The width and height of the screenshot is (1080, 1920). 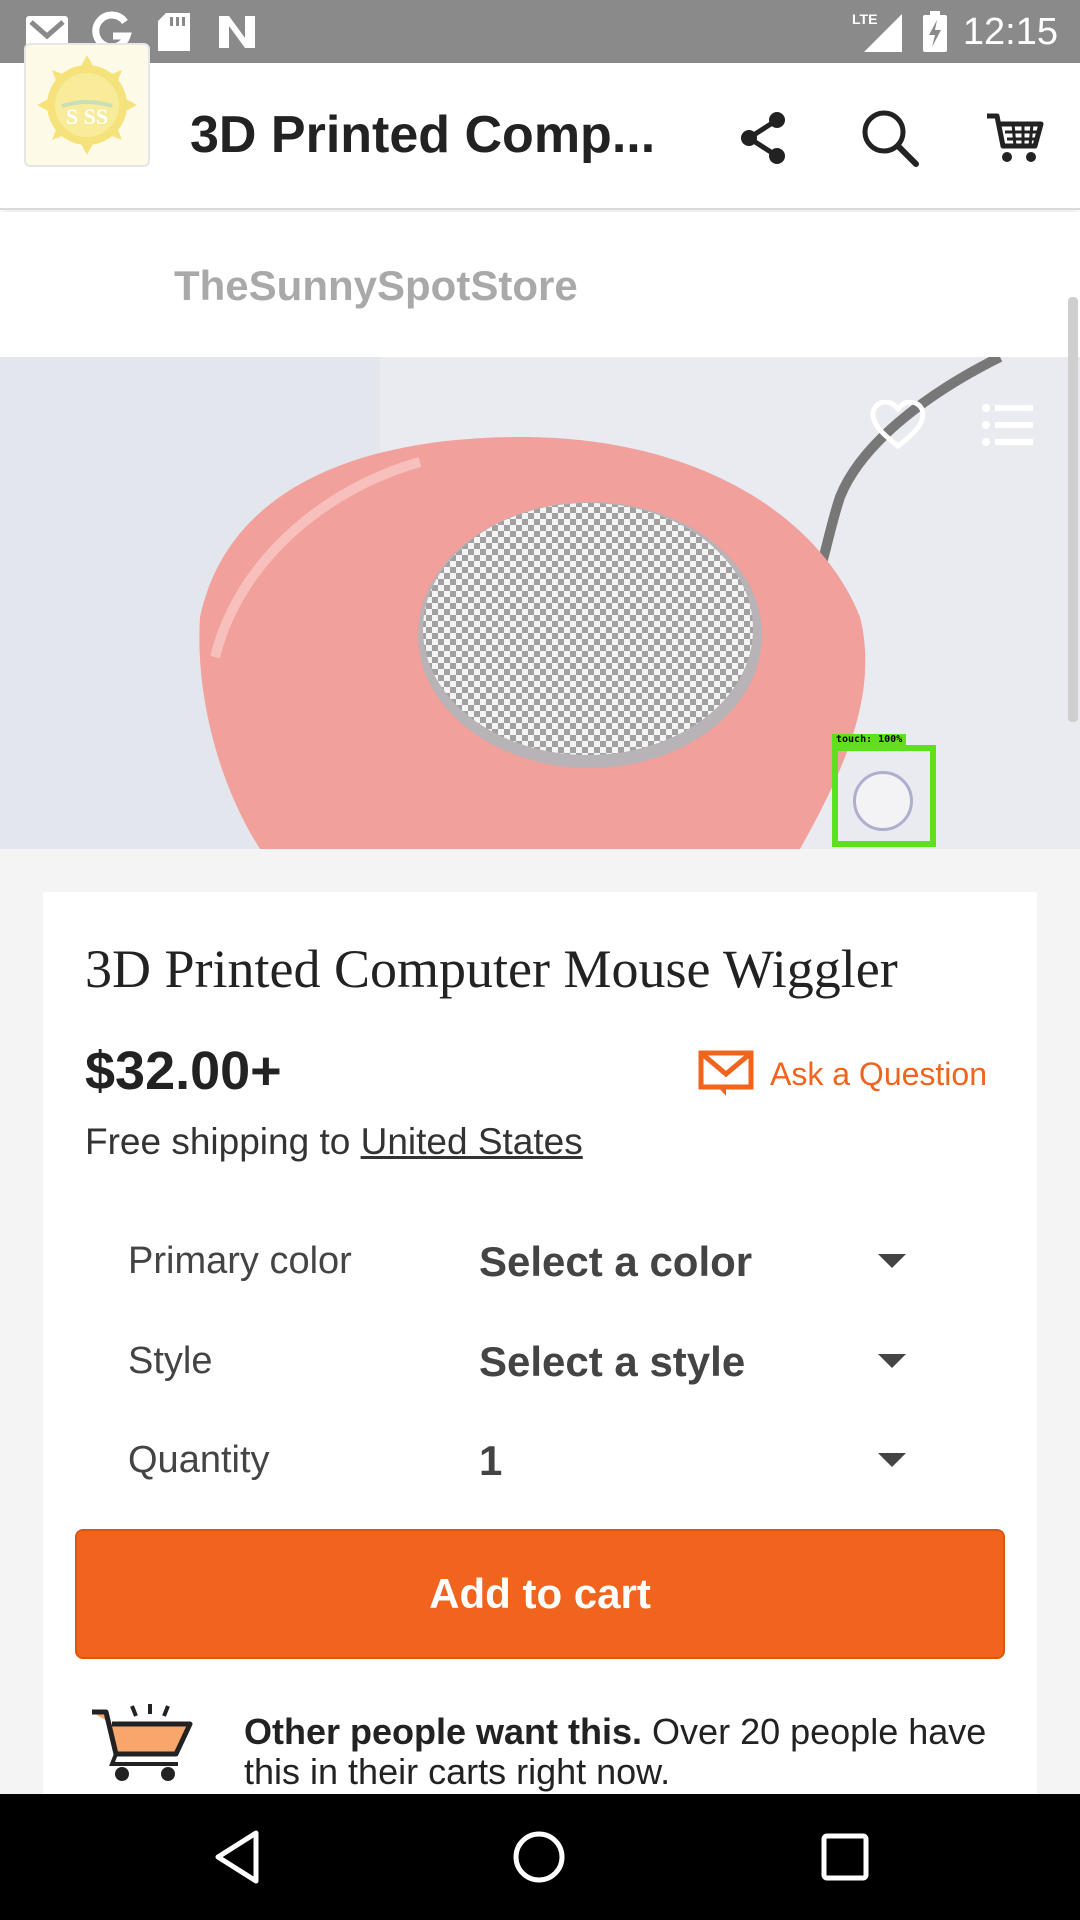 What do you see at coordinates (864, 19) in the screenshot?
I see `svg-text: LTE` at bounding box center [864, 19].